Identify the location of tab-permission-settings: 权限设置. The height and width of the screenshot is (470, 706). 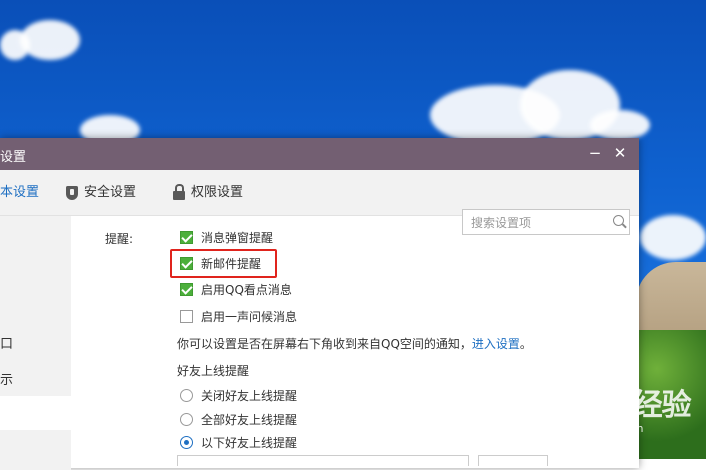
(208, 192).